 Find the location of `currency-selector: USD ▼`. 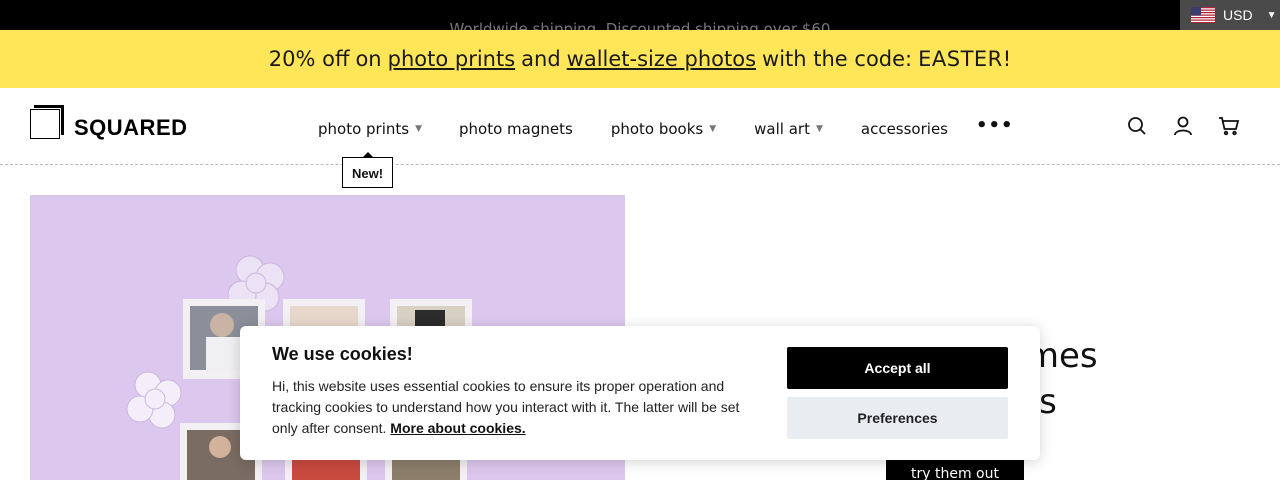

currency-selector: USD ▼ is located at coordinates (1230, 15).